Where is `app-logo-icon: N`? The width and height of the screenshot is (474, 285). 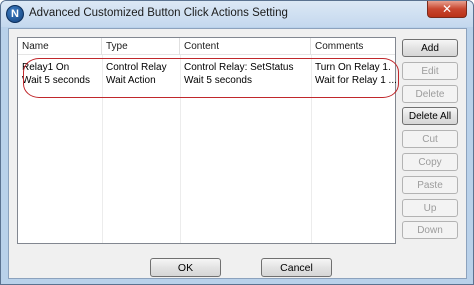
app-logo-icon: N is located at coordinates (15, 14).